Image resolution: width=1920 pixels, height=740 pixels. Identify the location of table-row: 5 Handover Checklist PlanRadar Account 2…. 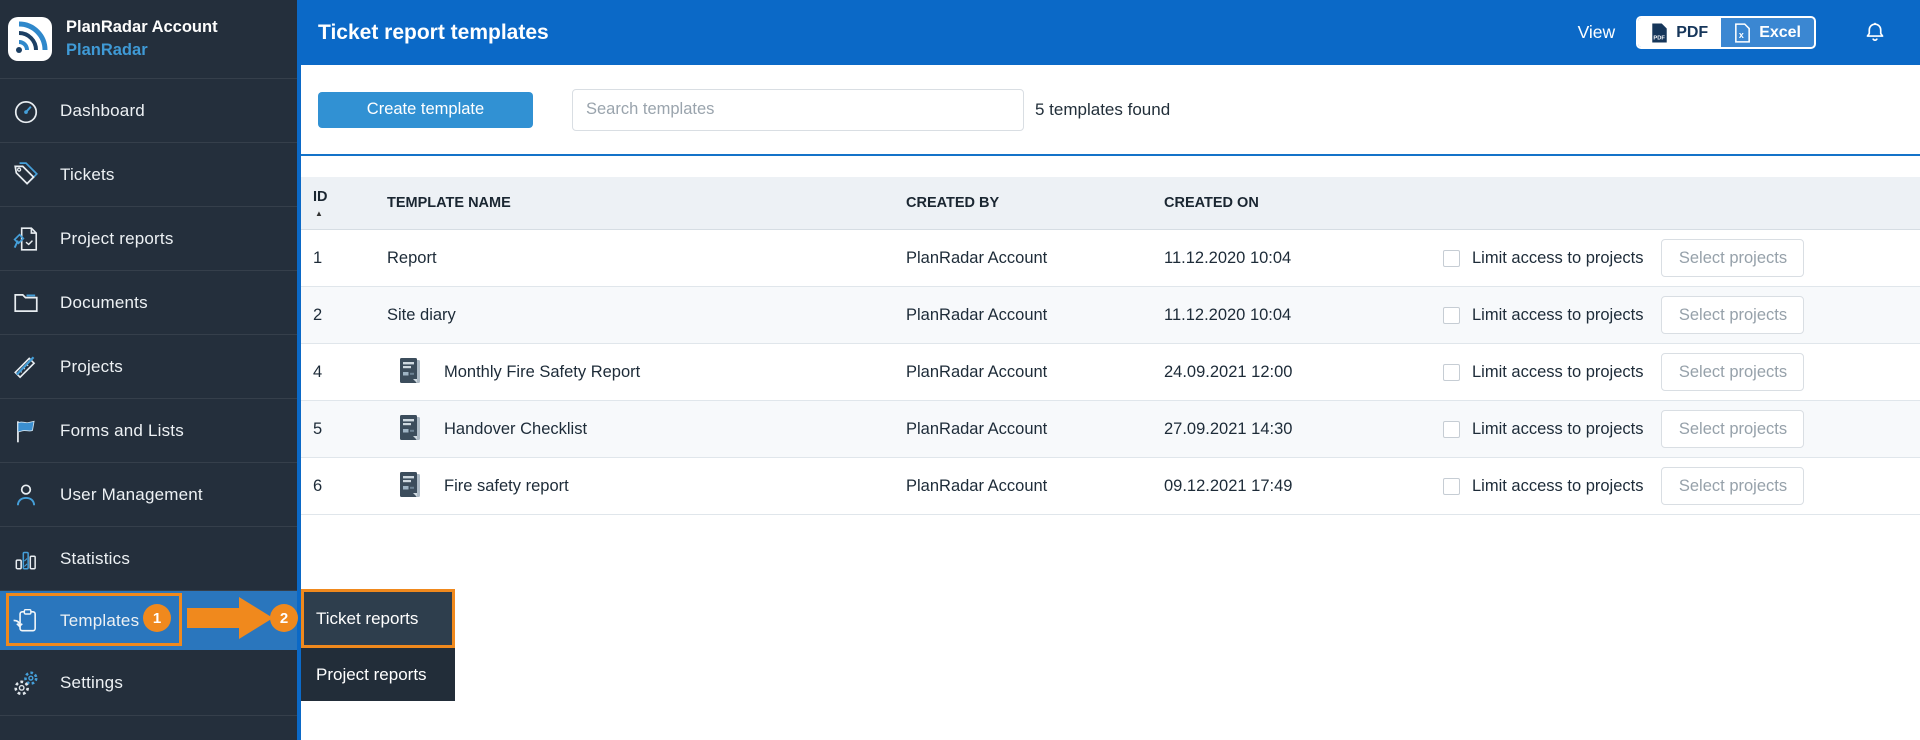
(1110, 429).